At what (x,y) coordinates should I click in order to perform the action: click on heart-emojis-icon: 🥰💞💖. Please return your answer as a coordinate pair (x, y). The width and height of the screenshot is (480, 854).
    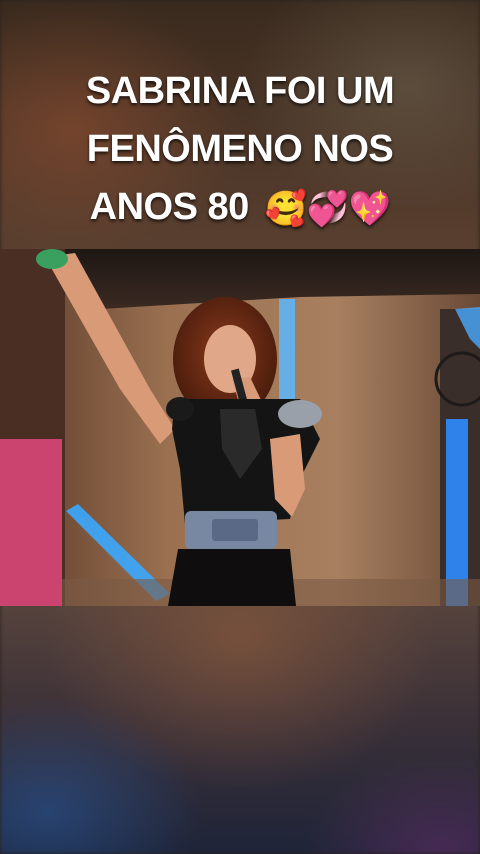
    Looking at the image, I should click on (327, 208).